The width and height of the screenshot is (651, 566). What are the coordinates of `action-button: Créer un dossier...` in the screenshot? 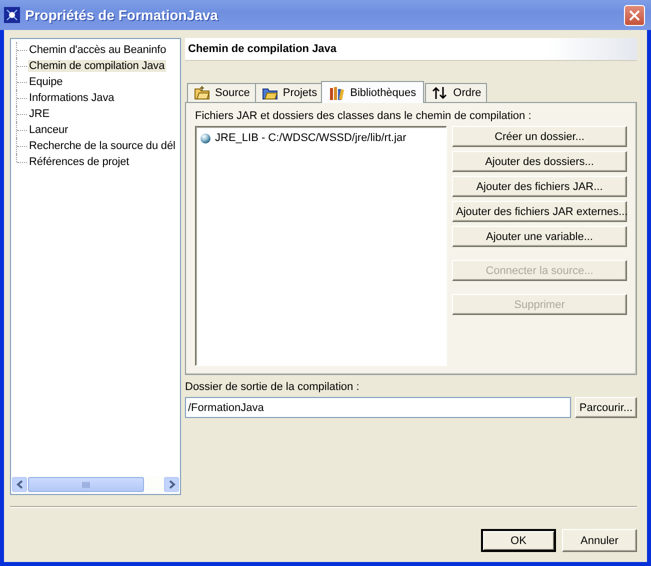 It's located at (539, 136).